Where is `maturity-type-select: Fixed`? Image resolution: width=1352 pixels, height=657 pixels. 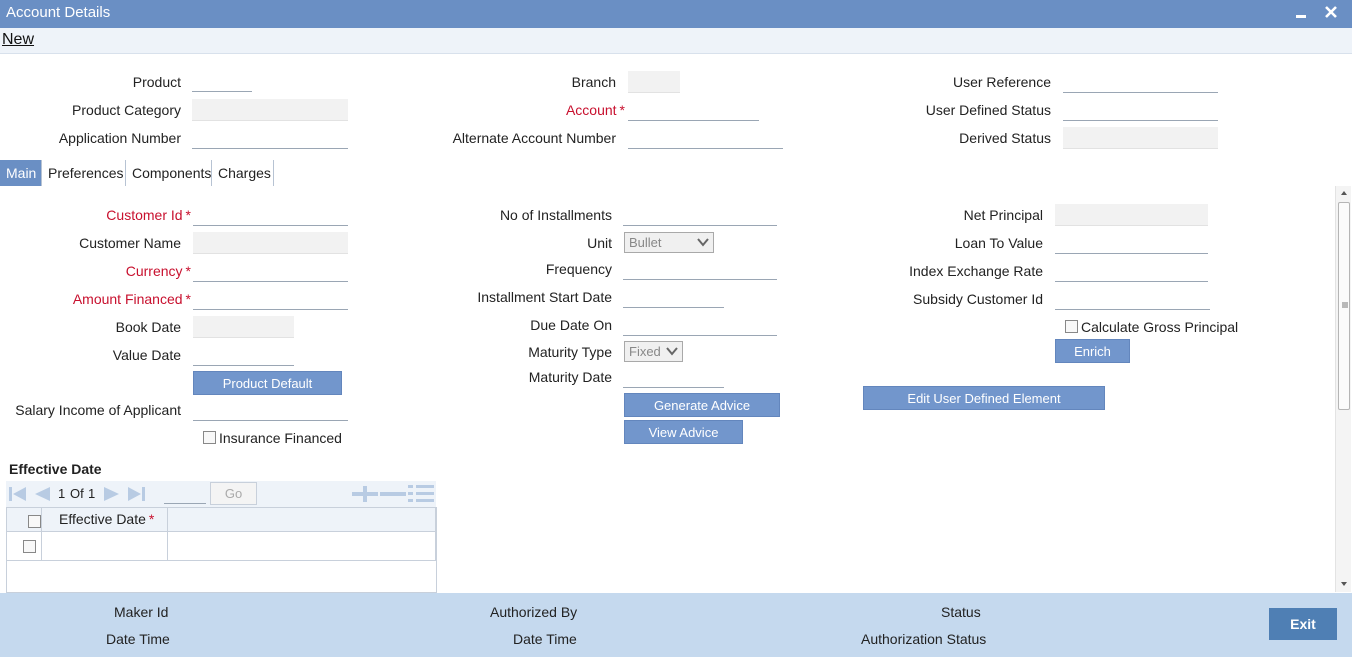 maturity-type-select: Fixed is located at coordinates (653, 351).